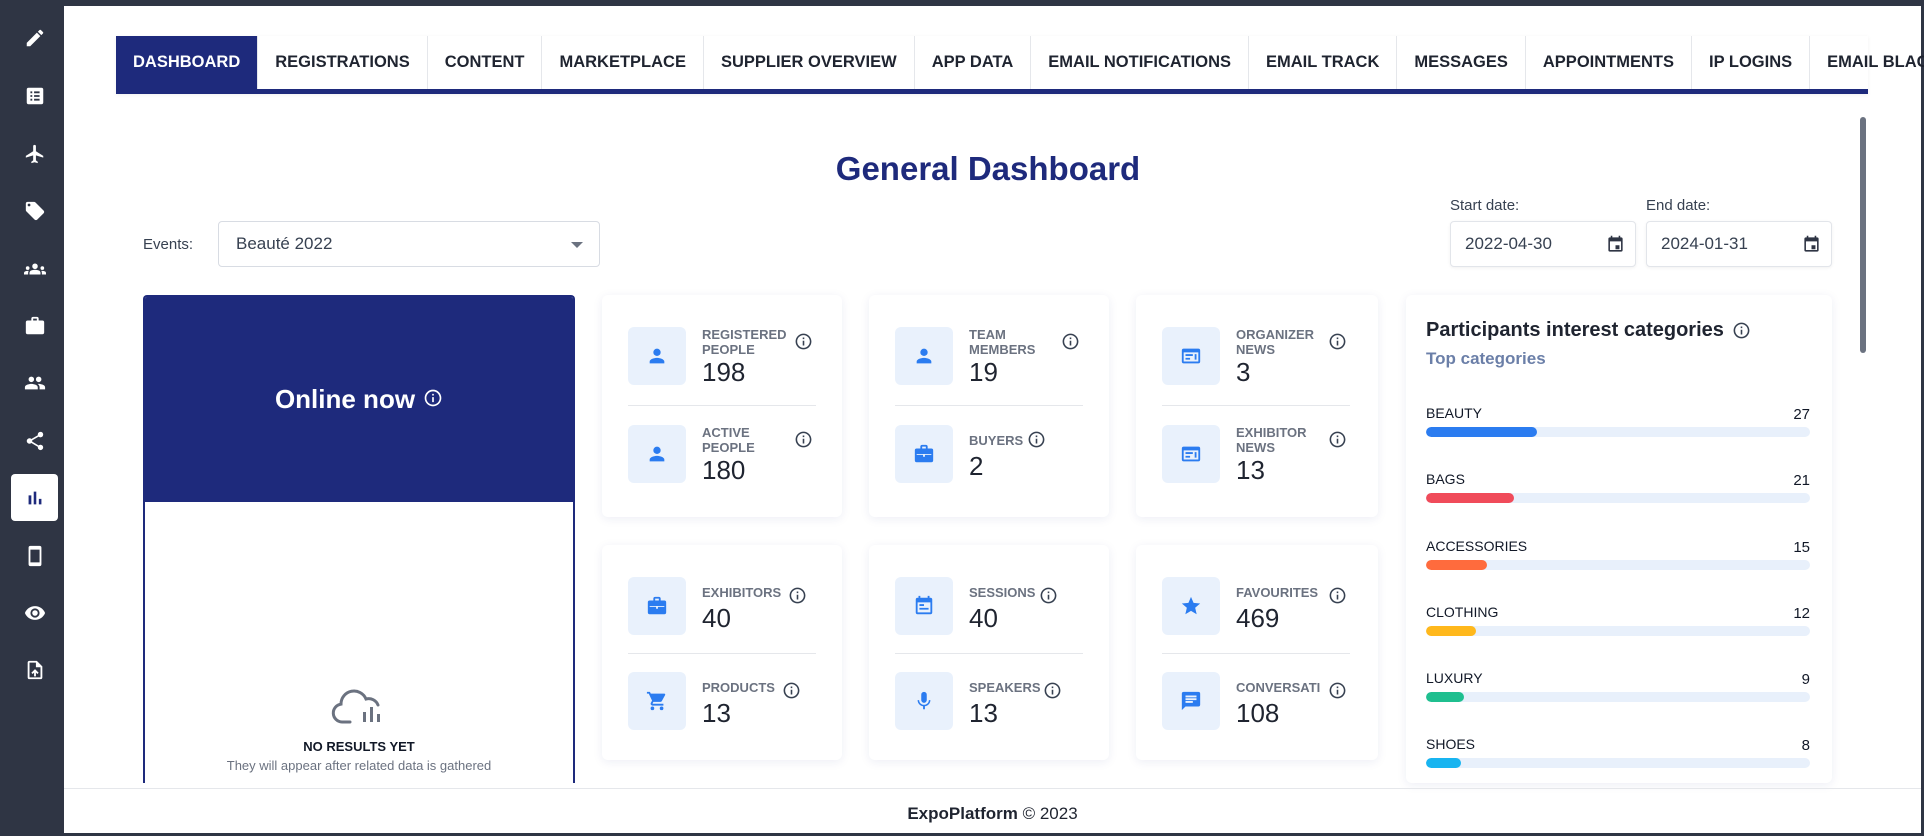  I want to click on sidebar, so click(32, 418).